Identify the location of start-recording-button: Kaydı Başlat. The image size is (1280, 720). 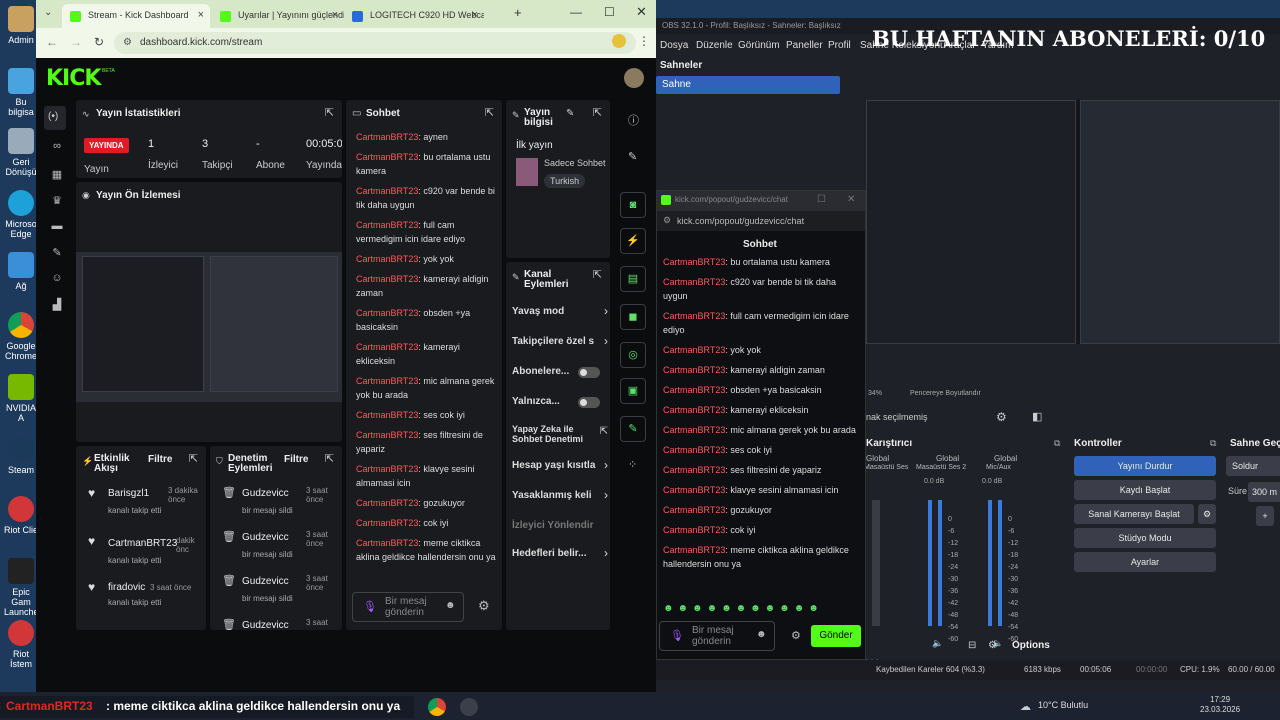
(1145, 490).